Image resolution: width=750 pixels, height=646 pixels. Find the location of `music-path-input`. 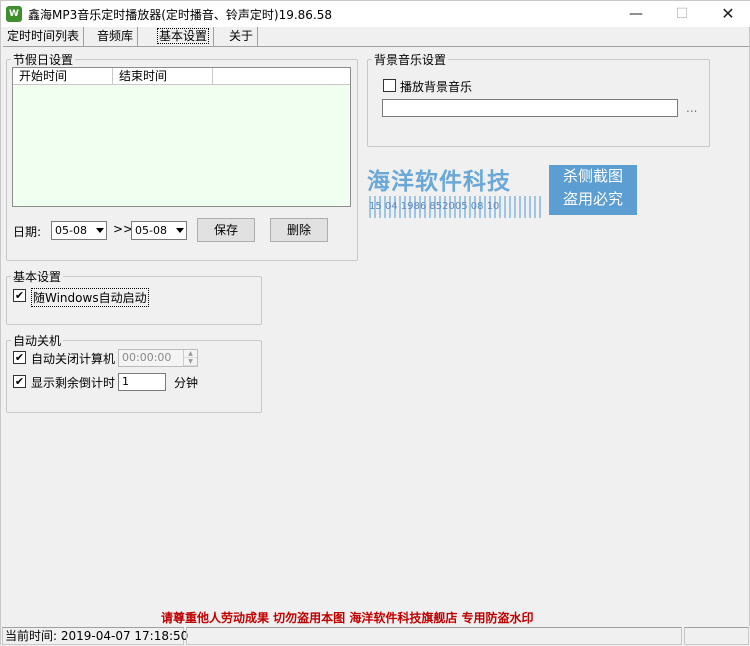

music-path-input is located at coordinates (530, 108).